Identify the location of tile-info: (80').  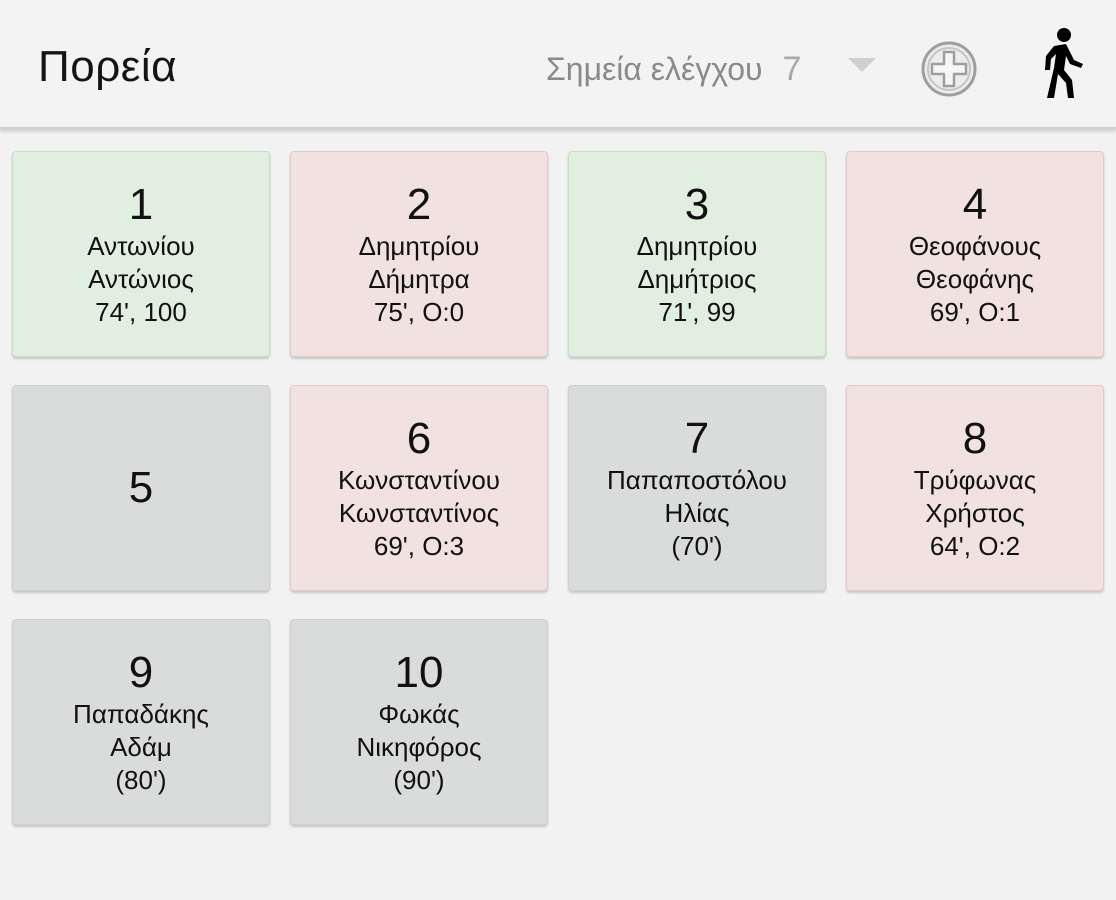
(141, 779).